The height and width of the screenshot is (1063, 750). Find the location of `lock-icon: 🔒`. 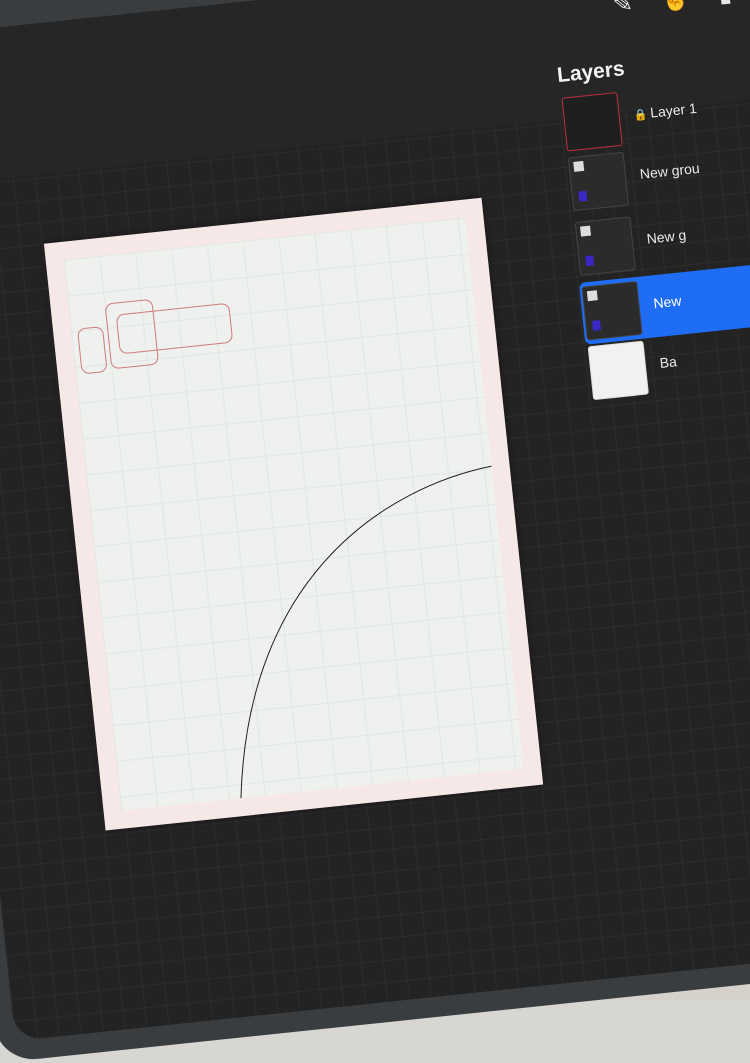

lock-icon: 🔒 is located at coordinates (641, 115).